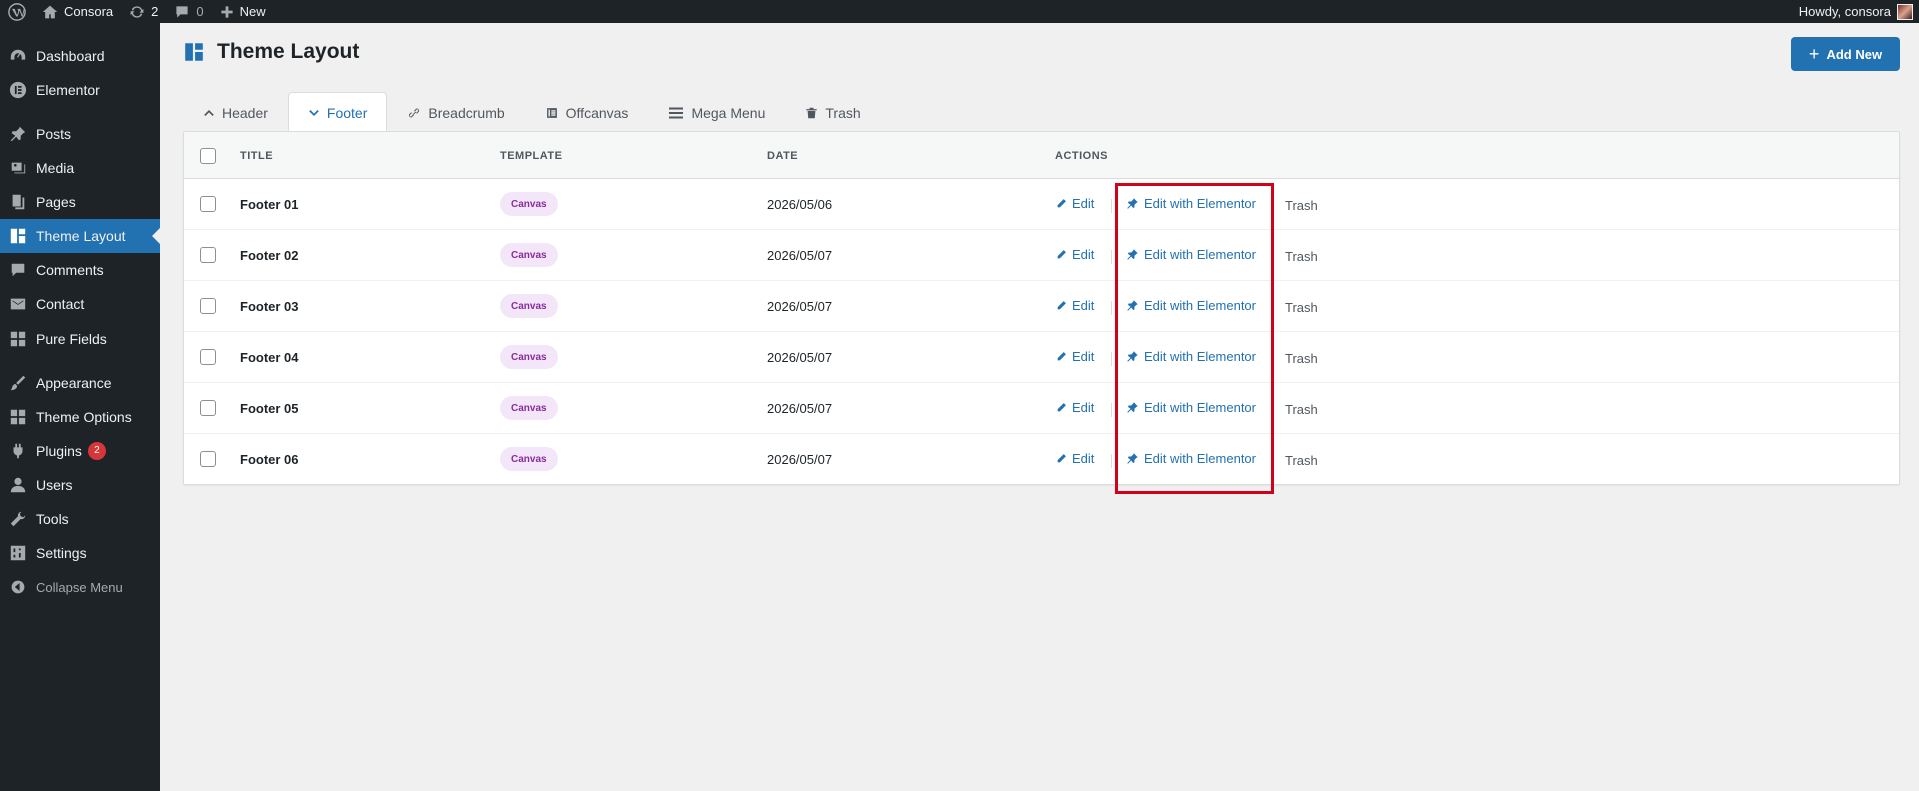 The image size is (1919, 791). Describe the element at coordinates (18, 519) in the screenshot. I see `wrench-icon` at that location.